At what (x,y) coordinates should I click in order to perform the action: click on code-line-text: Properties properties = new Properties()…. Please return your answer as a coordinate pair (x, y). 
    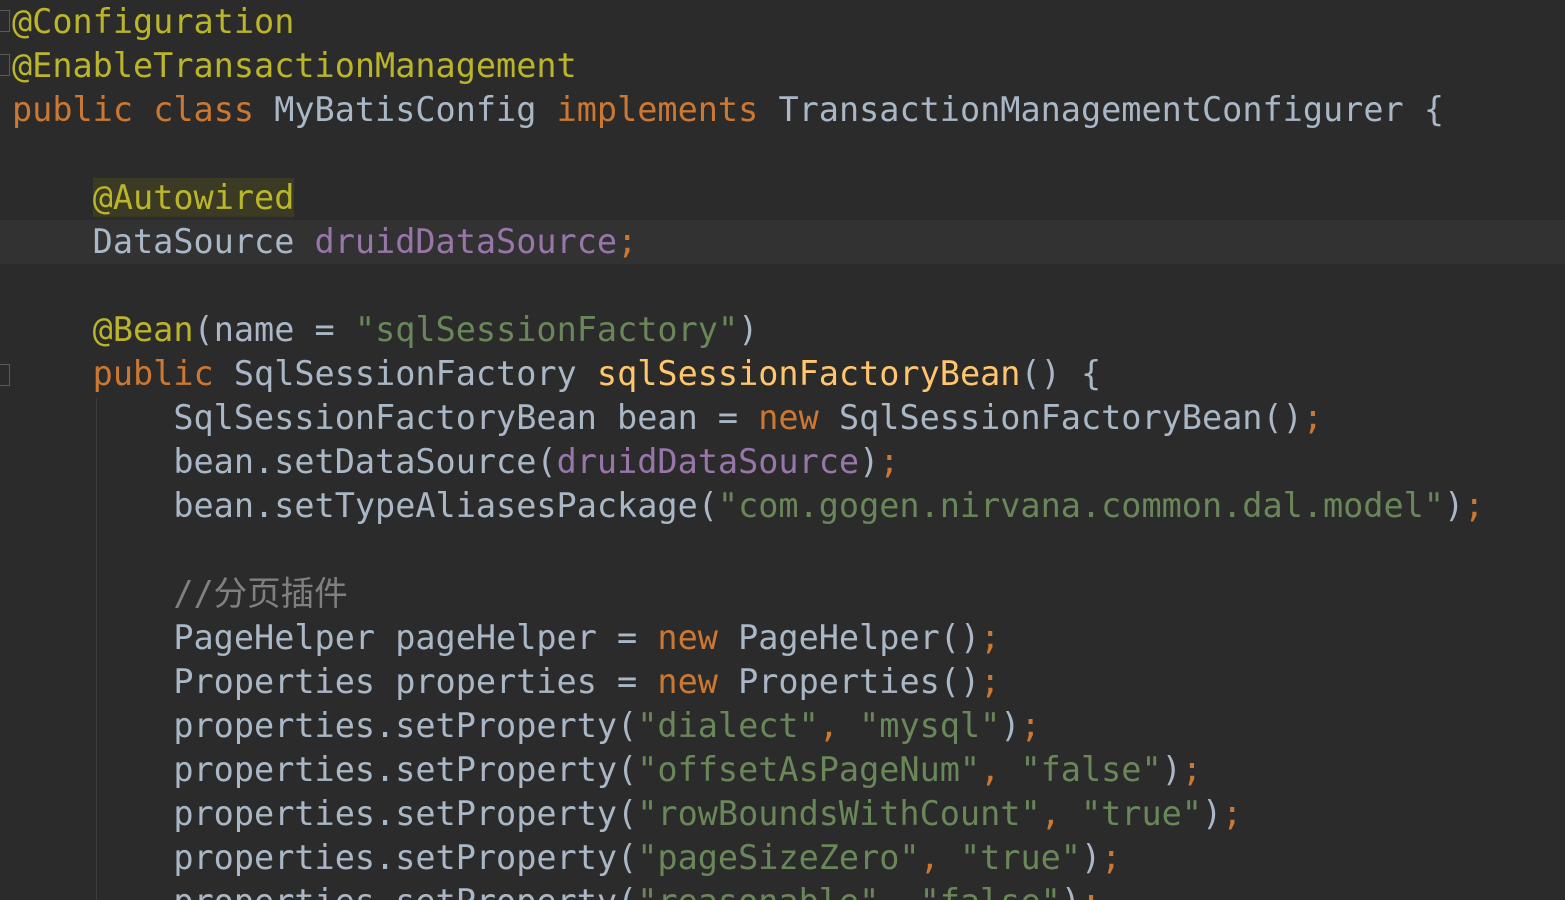
    Looking at the image, I should click on (506, 682).